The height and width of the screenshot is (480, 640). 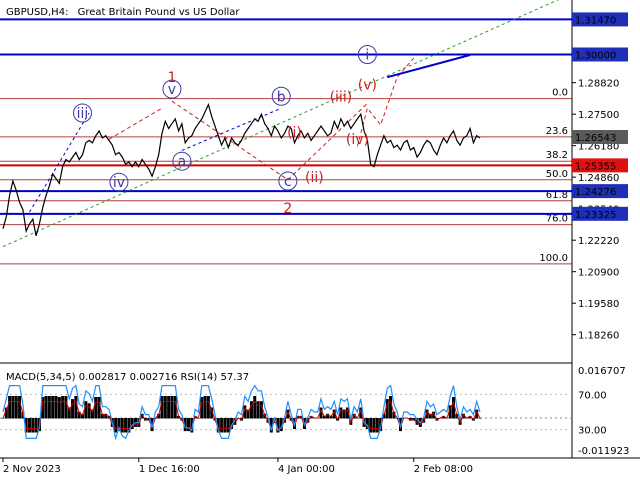 What do you see at coordinates (557, 155) in the screenshot?
I see `fibonacci-level-label: 38.2` at bounding box center [557, 155].